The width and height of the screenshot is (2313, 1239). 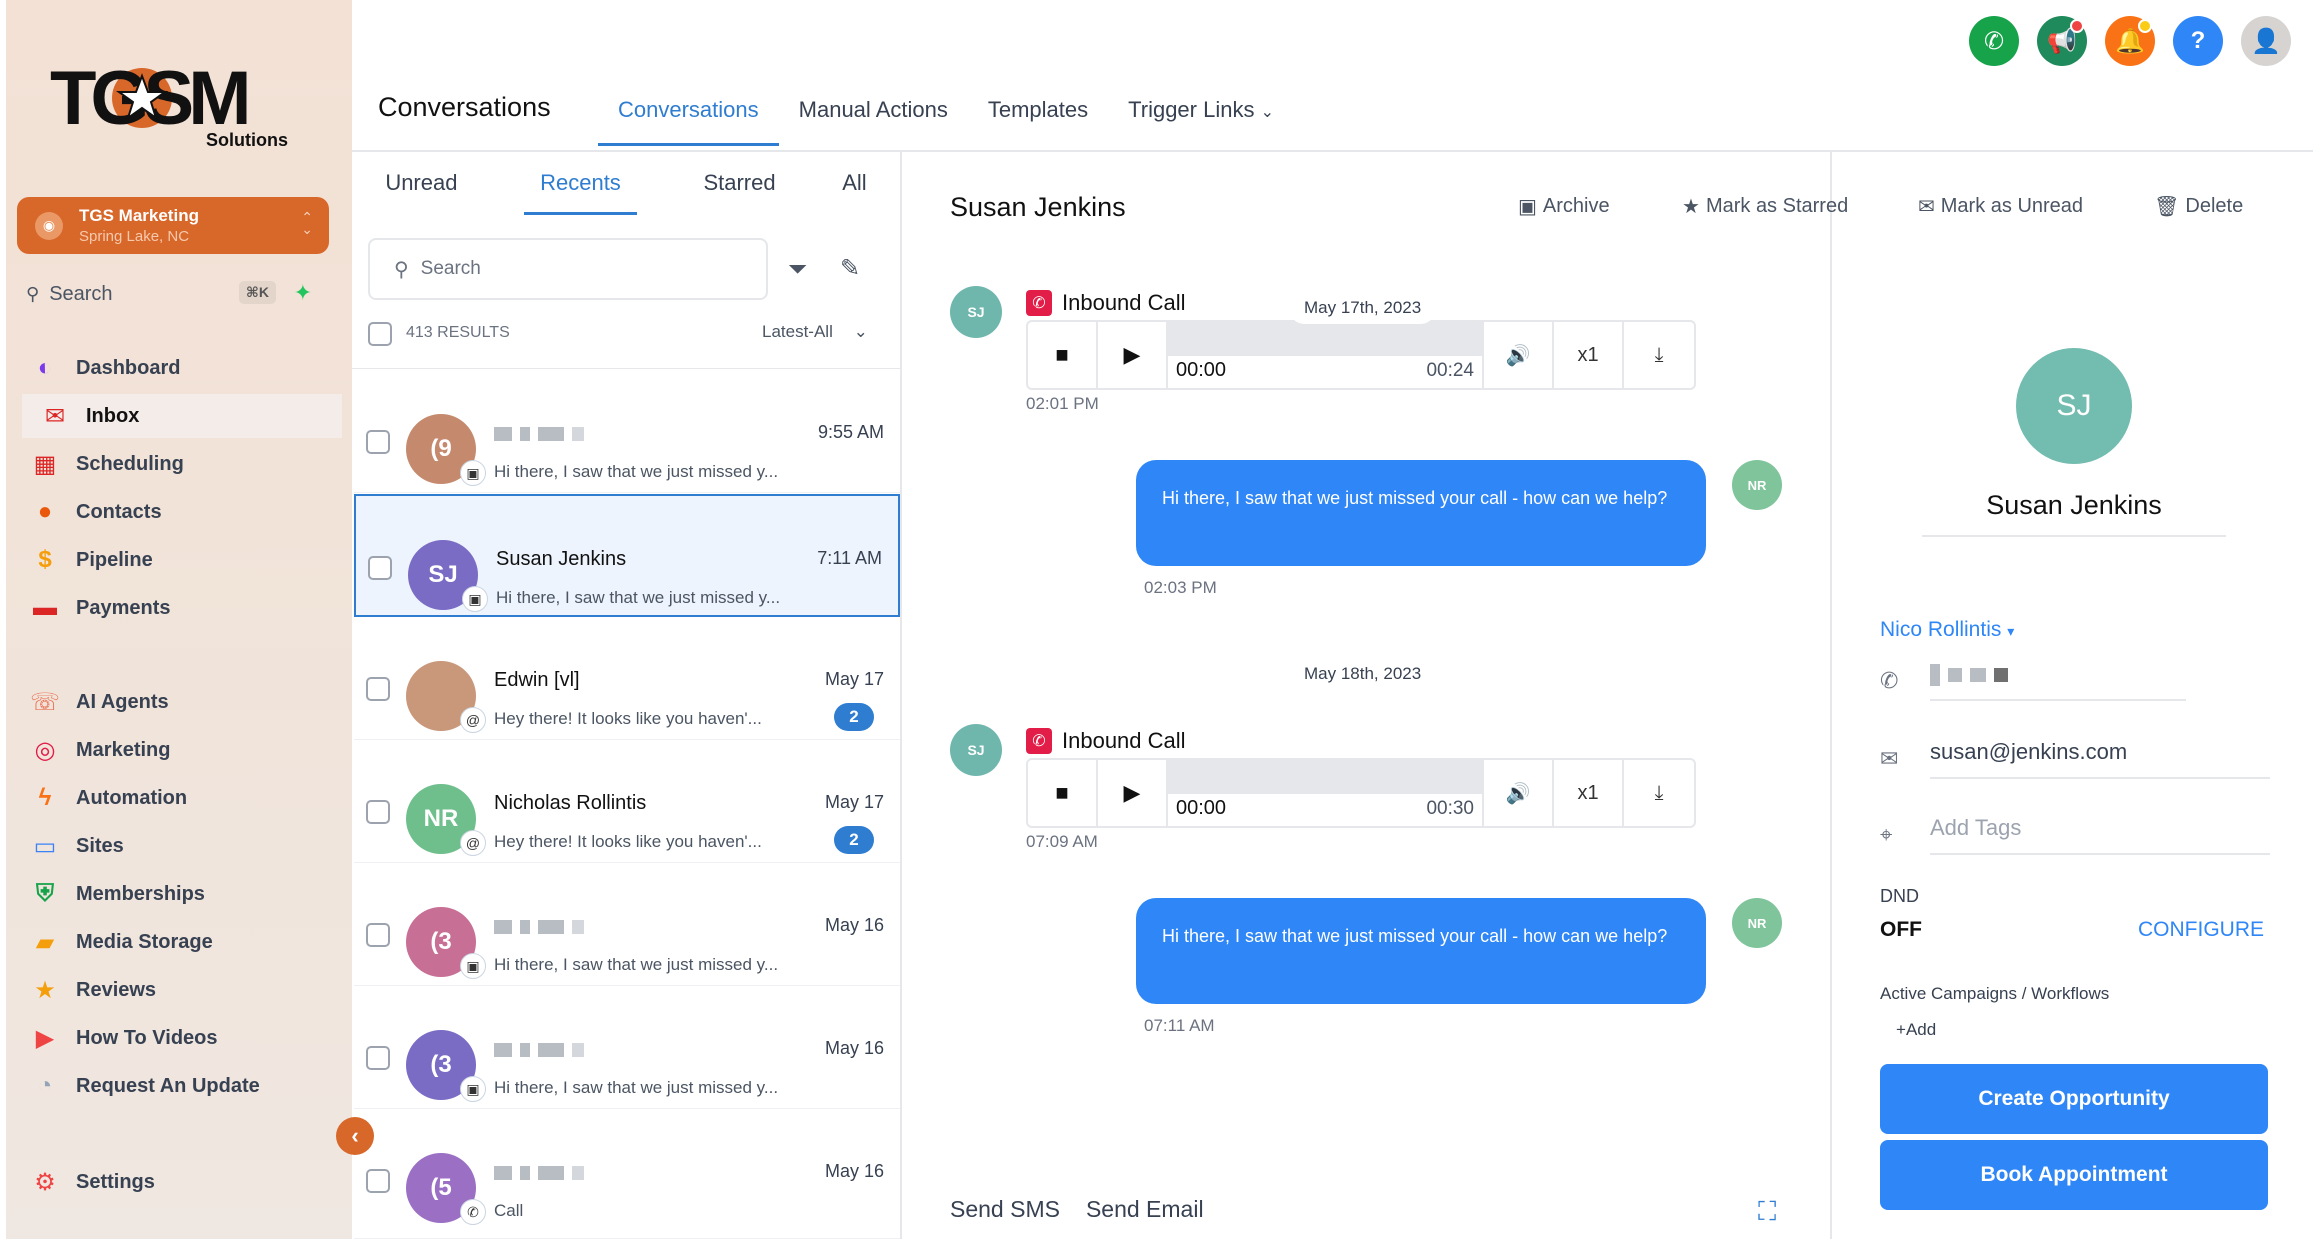 What do you see at coordinates (182, 416) in the screenshot?
I see `sidebar-item-inbox: ✉ Inbox` at bounding box center [182, 416].